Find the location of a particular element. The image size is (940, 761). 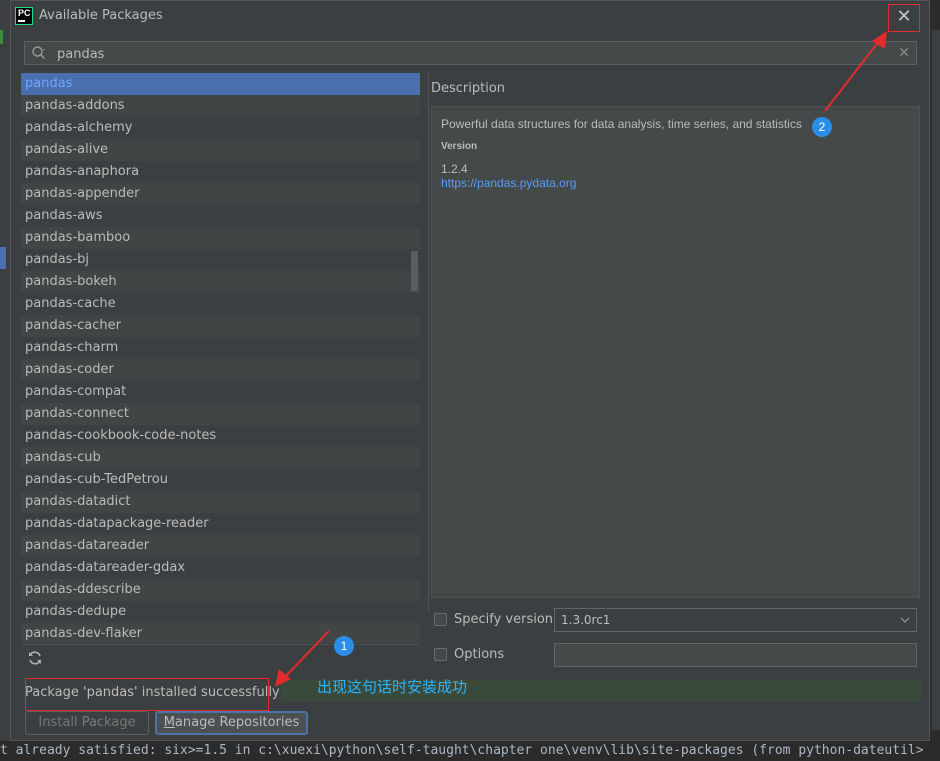

dialog-title: Available Packages is located at coordinates (101, 15).